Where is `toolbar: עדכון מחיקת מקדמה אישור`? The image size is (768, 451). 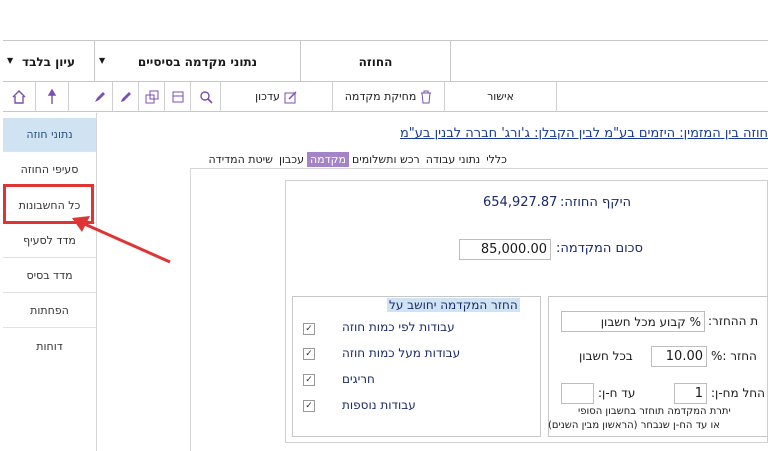 toolbar: עדכון מחיקת מקדמה אישור is located at coordinates (385, 97).